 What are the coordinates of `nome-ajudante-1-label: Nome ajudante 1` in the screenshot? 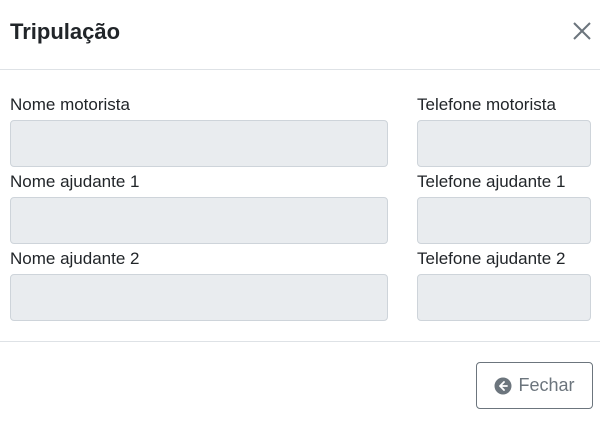 It's located at (75, 181).